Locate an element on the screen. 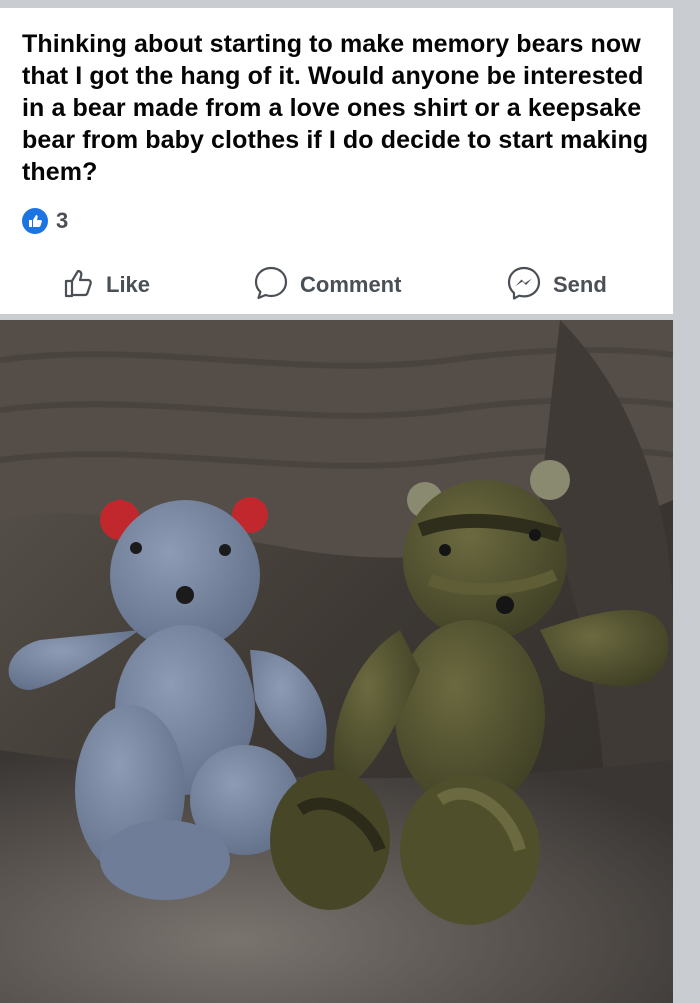 The width and height of the screenshot is (700, 1003). action-bar: Like Comment Send is located at coordinates (336, 285).